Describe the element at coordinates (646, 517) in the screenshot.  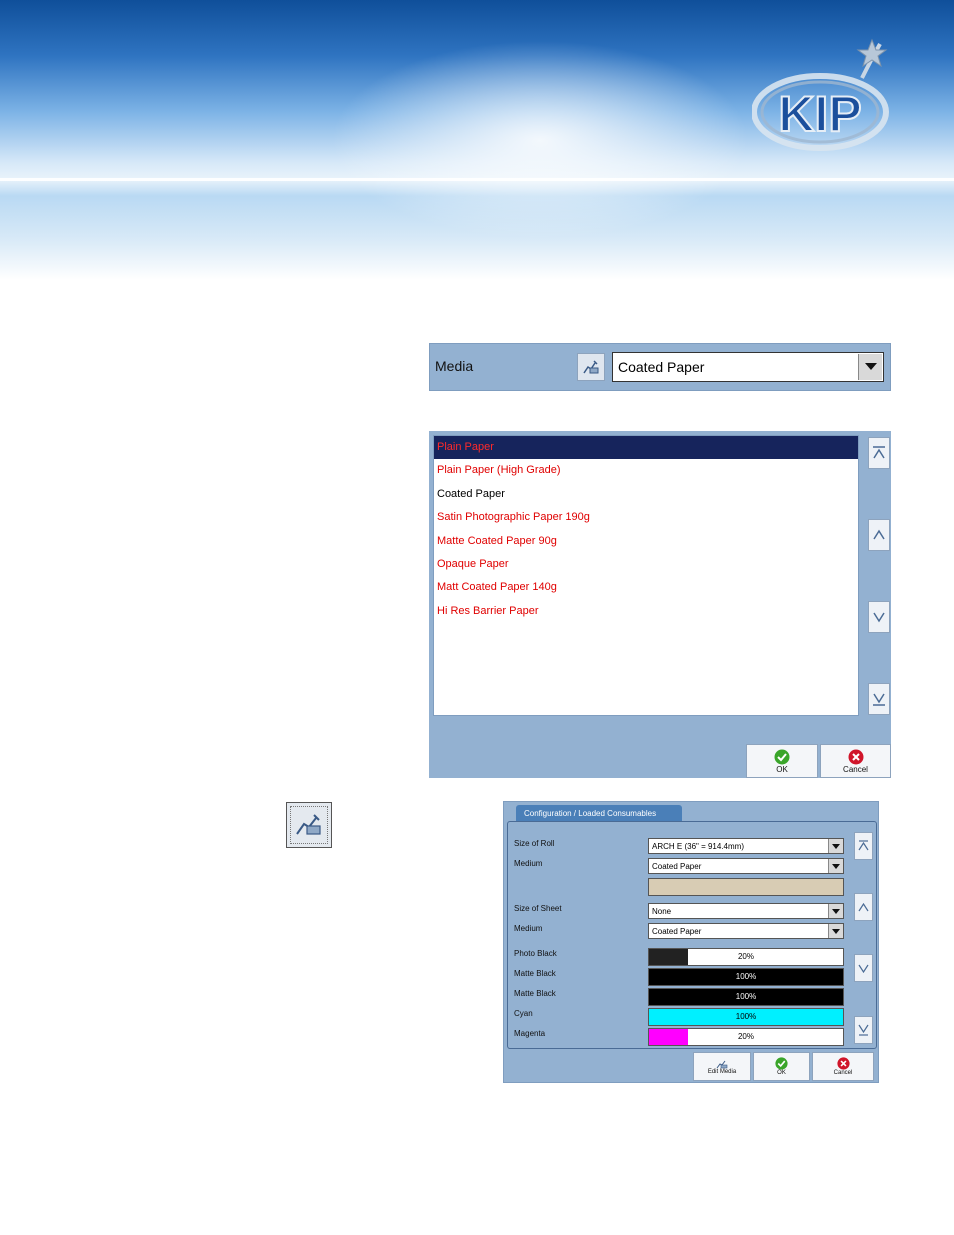
I see `list-item: Satin Photographic Paper 190g` at that location.